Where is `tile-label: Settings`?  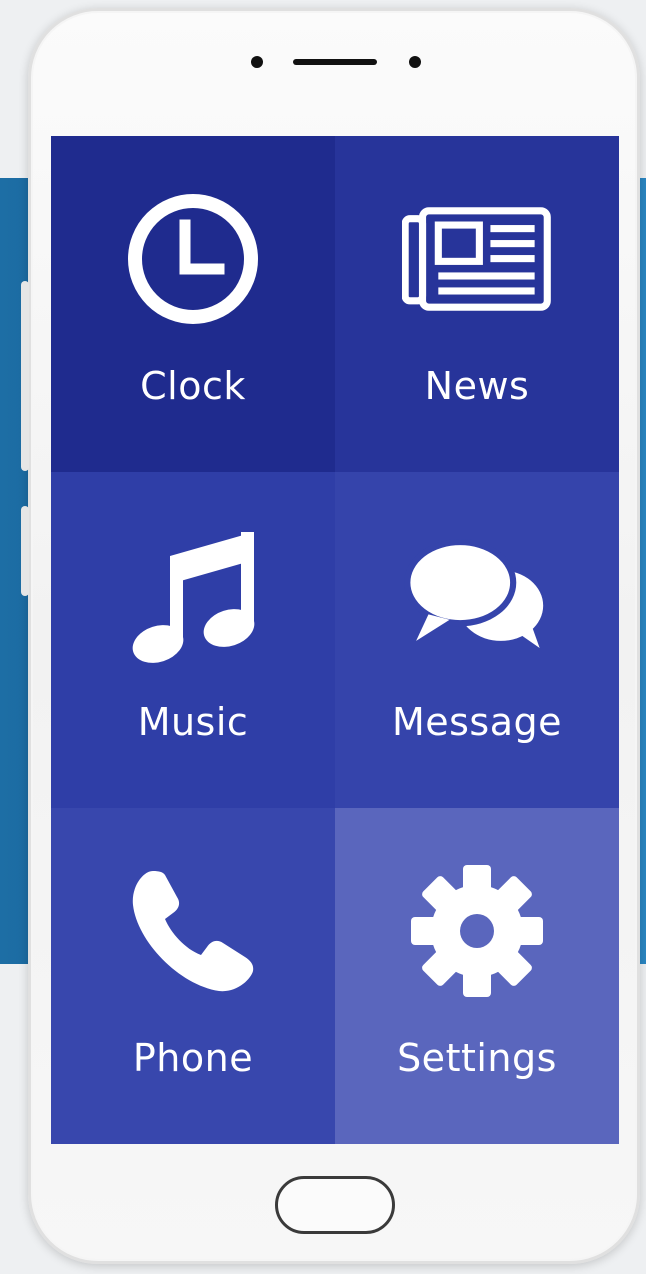 tile-label: Settings is located at coordinates (477, 1058).